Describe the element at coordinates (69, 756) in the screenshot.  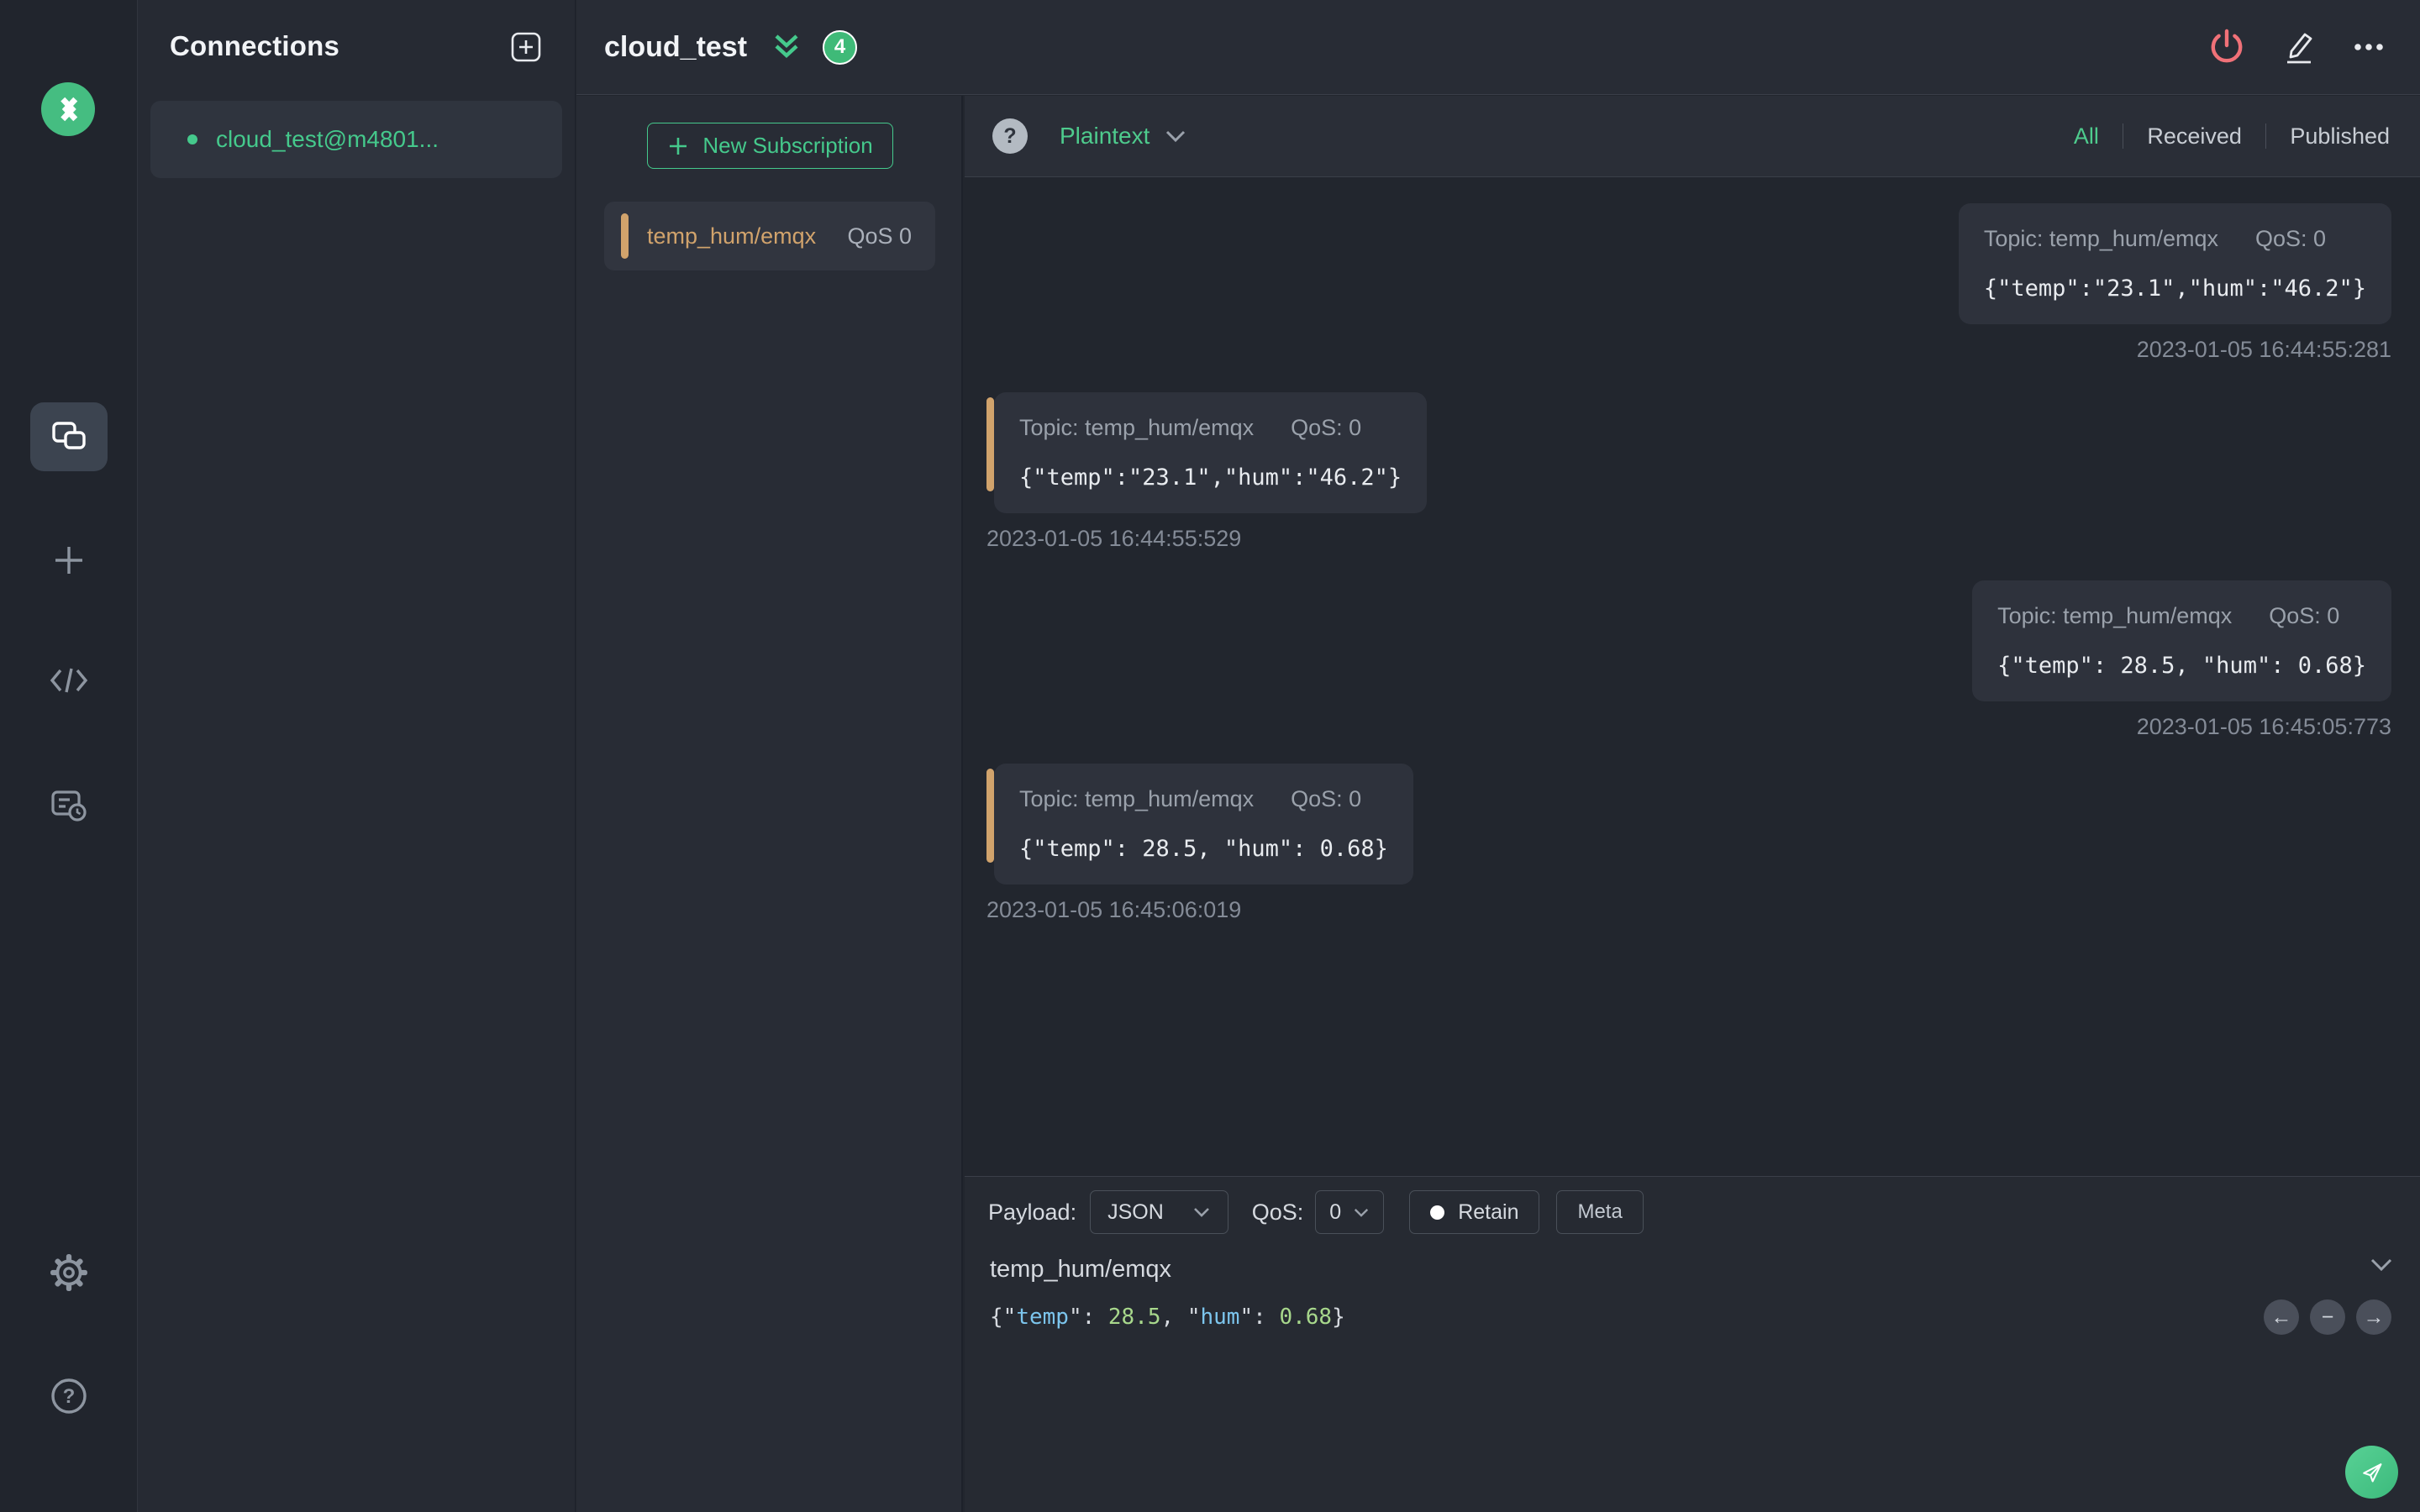
I see `app-rail: ?` at that location.